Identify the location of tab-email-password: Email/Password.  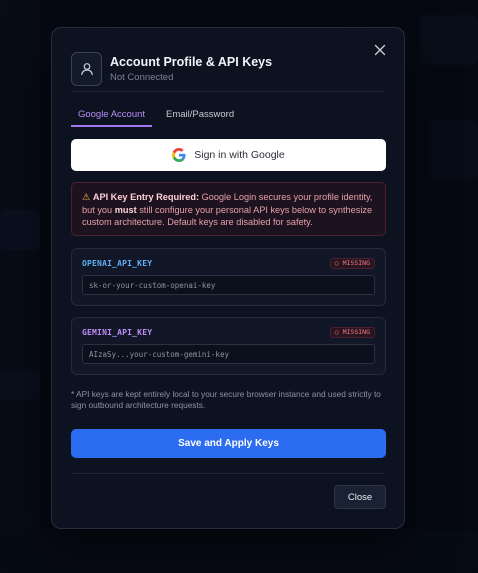
(200, 115).